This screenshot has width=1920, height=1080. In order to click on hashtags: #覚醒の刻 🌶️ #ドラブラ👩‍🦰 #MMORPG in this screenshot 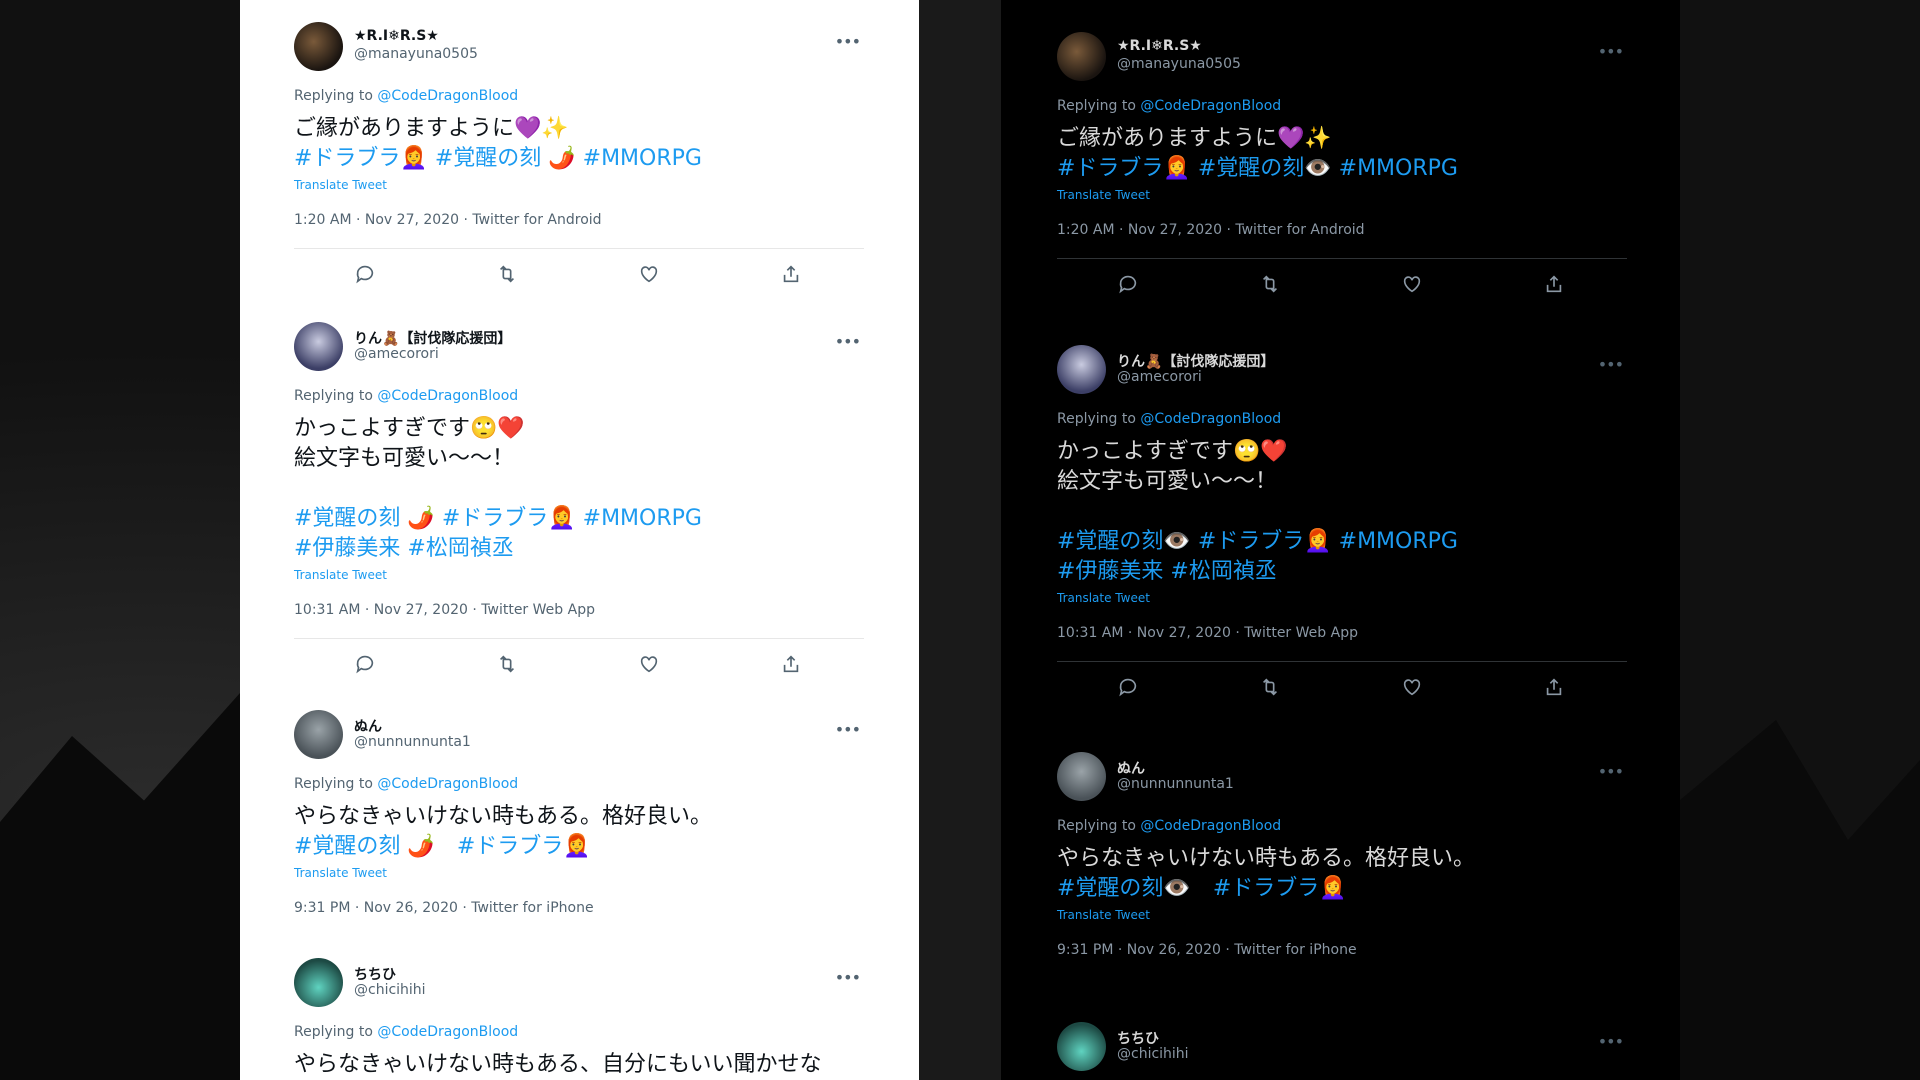, I will do `click(579, 519)`.